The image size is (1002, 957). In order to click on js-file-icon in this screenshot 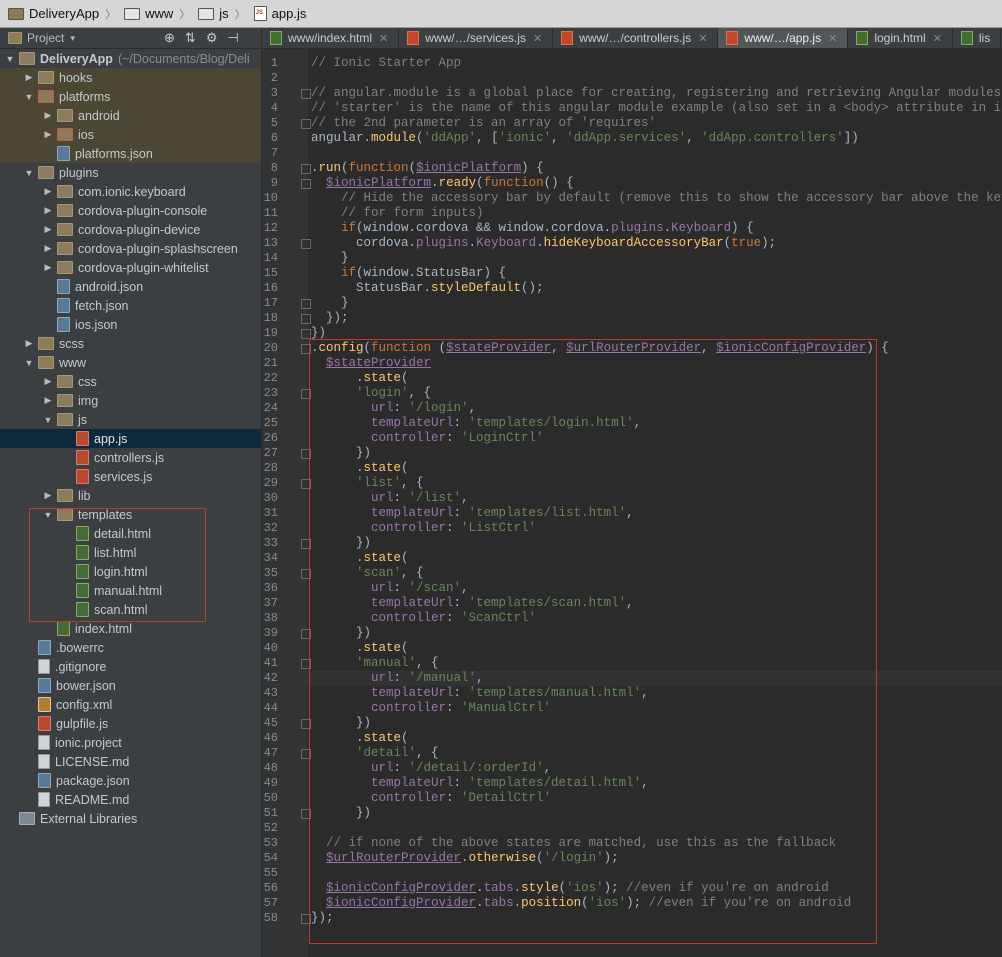, I will do `click(260, 13)`.